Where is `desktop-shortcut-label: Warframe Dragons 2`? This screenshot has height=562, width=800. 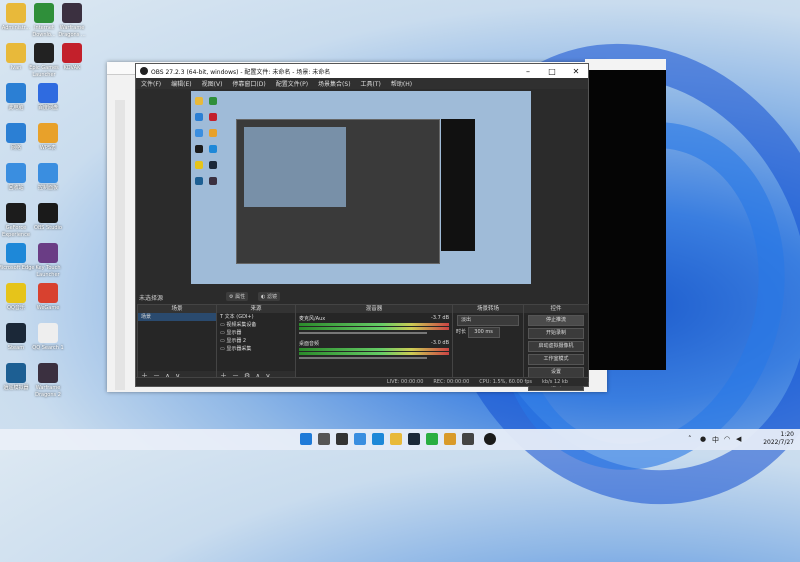 desktop-shortcut-label: Warframe Dragons 2 is located at coordinates (48, 391).